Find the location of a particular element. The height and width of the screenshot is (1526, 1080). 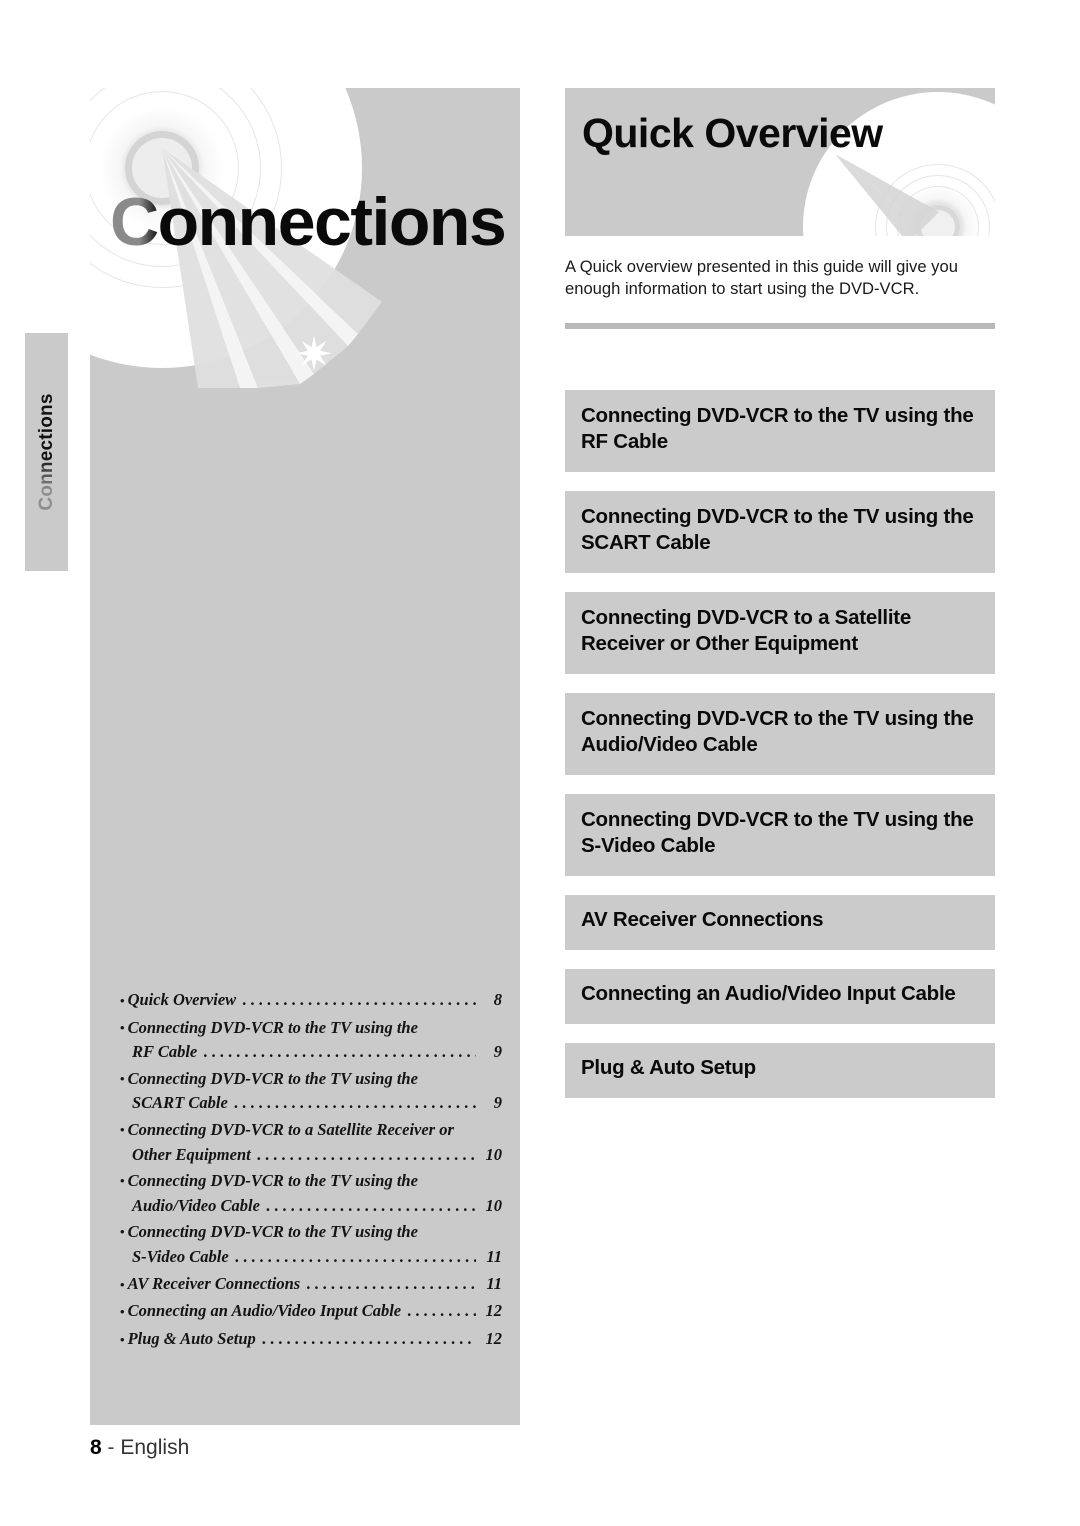

toc-entry-label-cont: S-Video Cable is located at coordinates (180, 1256).